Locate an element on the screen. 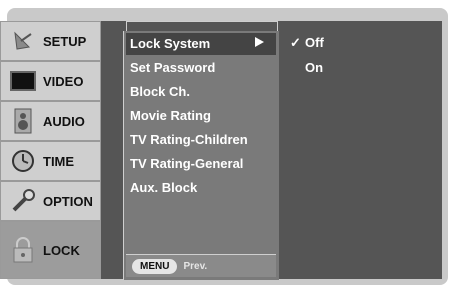 This screenshot has width=455, height=293. sidebar-item-video: VIDEO is located at coordinates (50, 81).